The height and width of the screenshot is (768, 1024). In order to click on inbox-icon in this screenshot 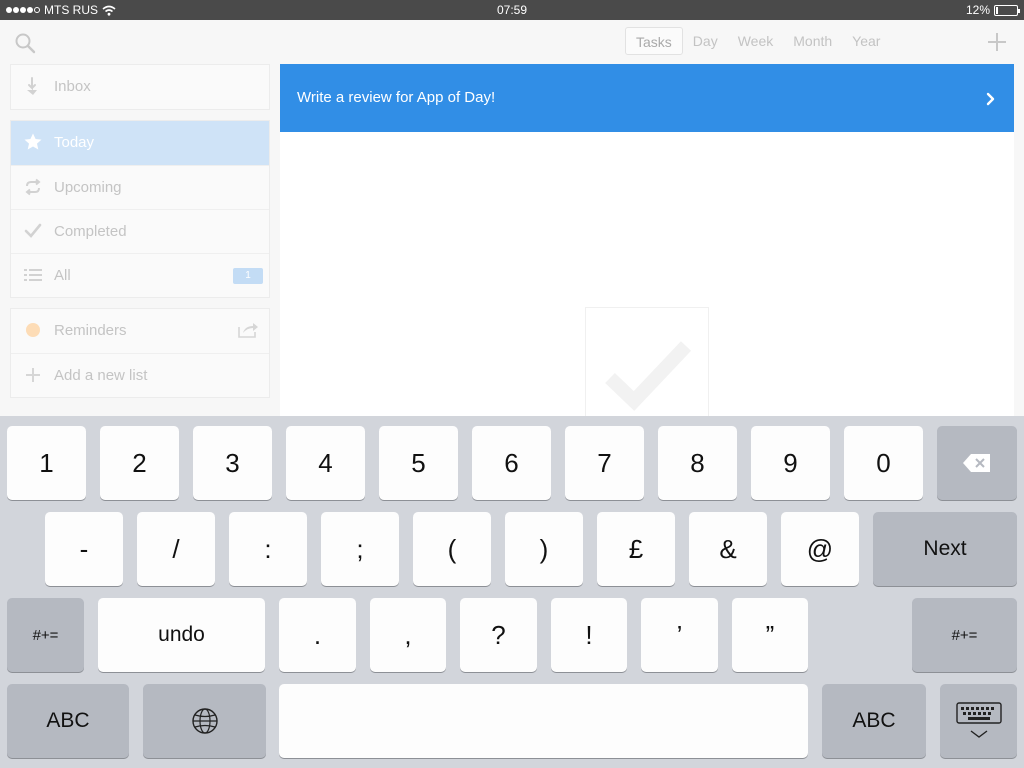, I will do `click(32, 86)`.